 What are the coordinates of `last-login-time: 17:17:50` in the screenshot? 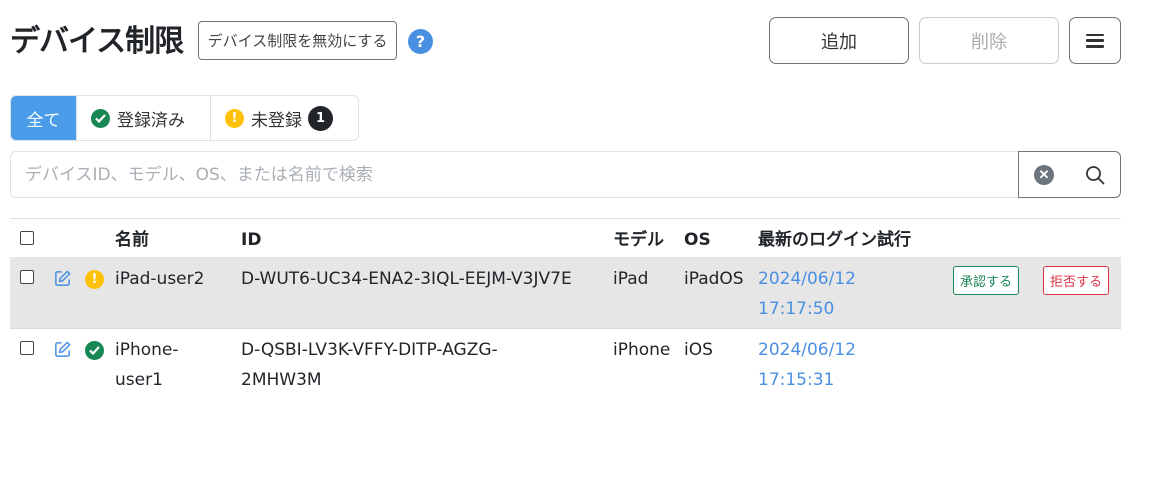 It's located at (796, 309).